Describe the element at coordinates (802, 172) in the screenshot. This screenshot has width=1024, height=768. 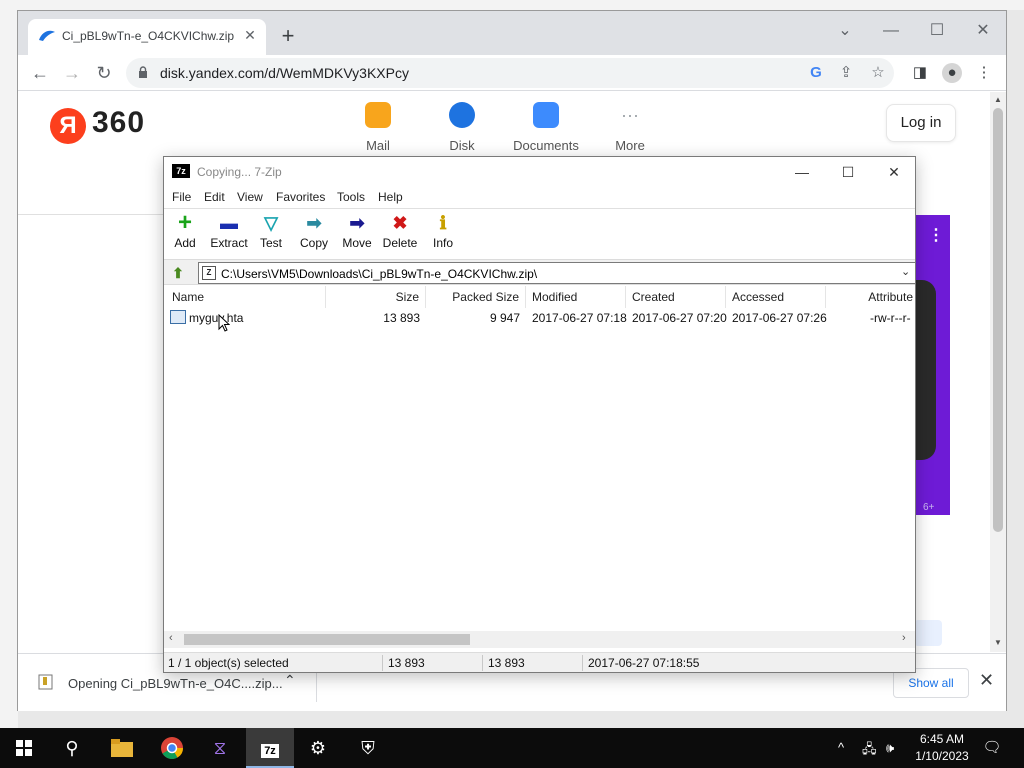
I see `7zip-minimize-button: —` at that location.